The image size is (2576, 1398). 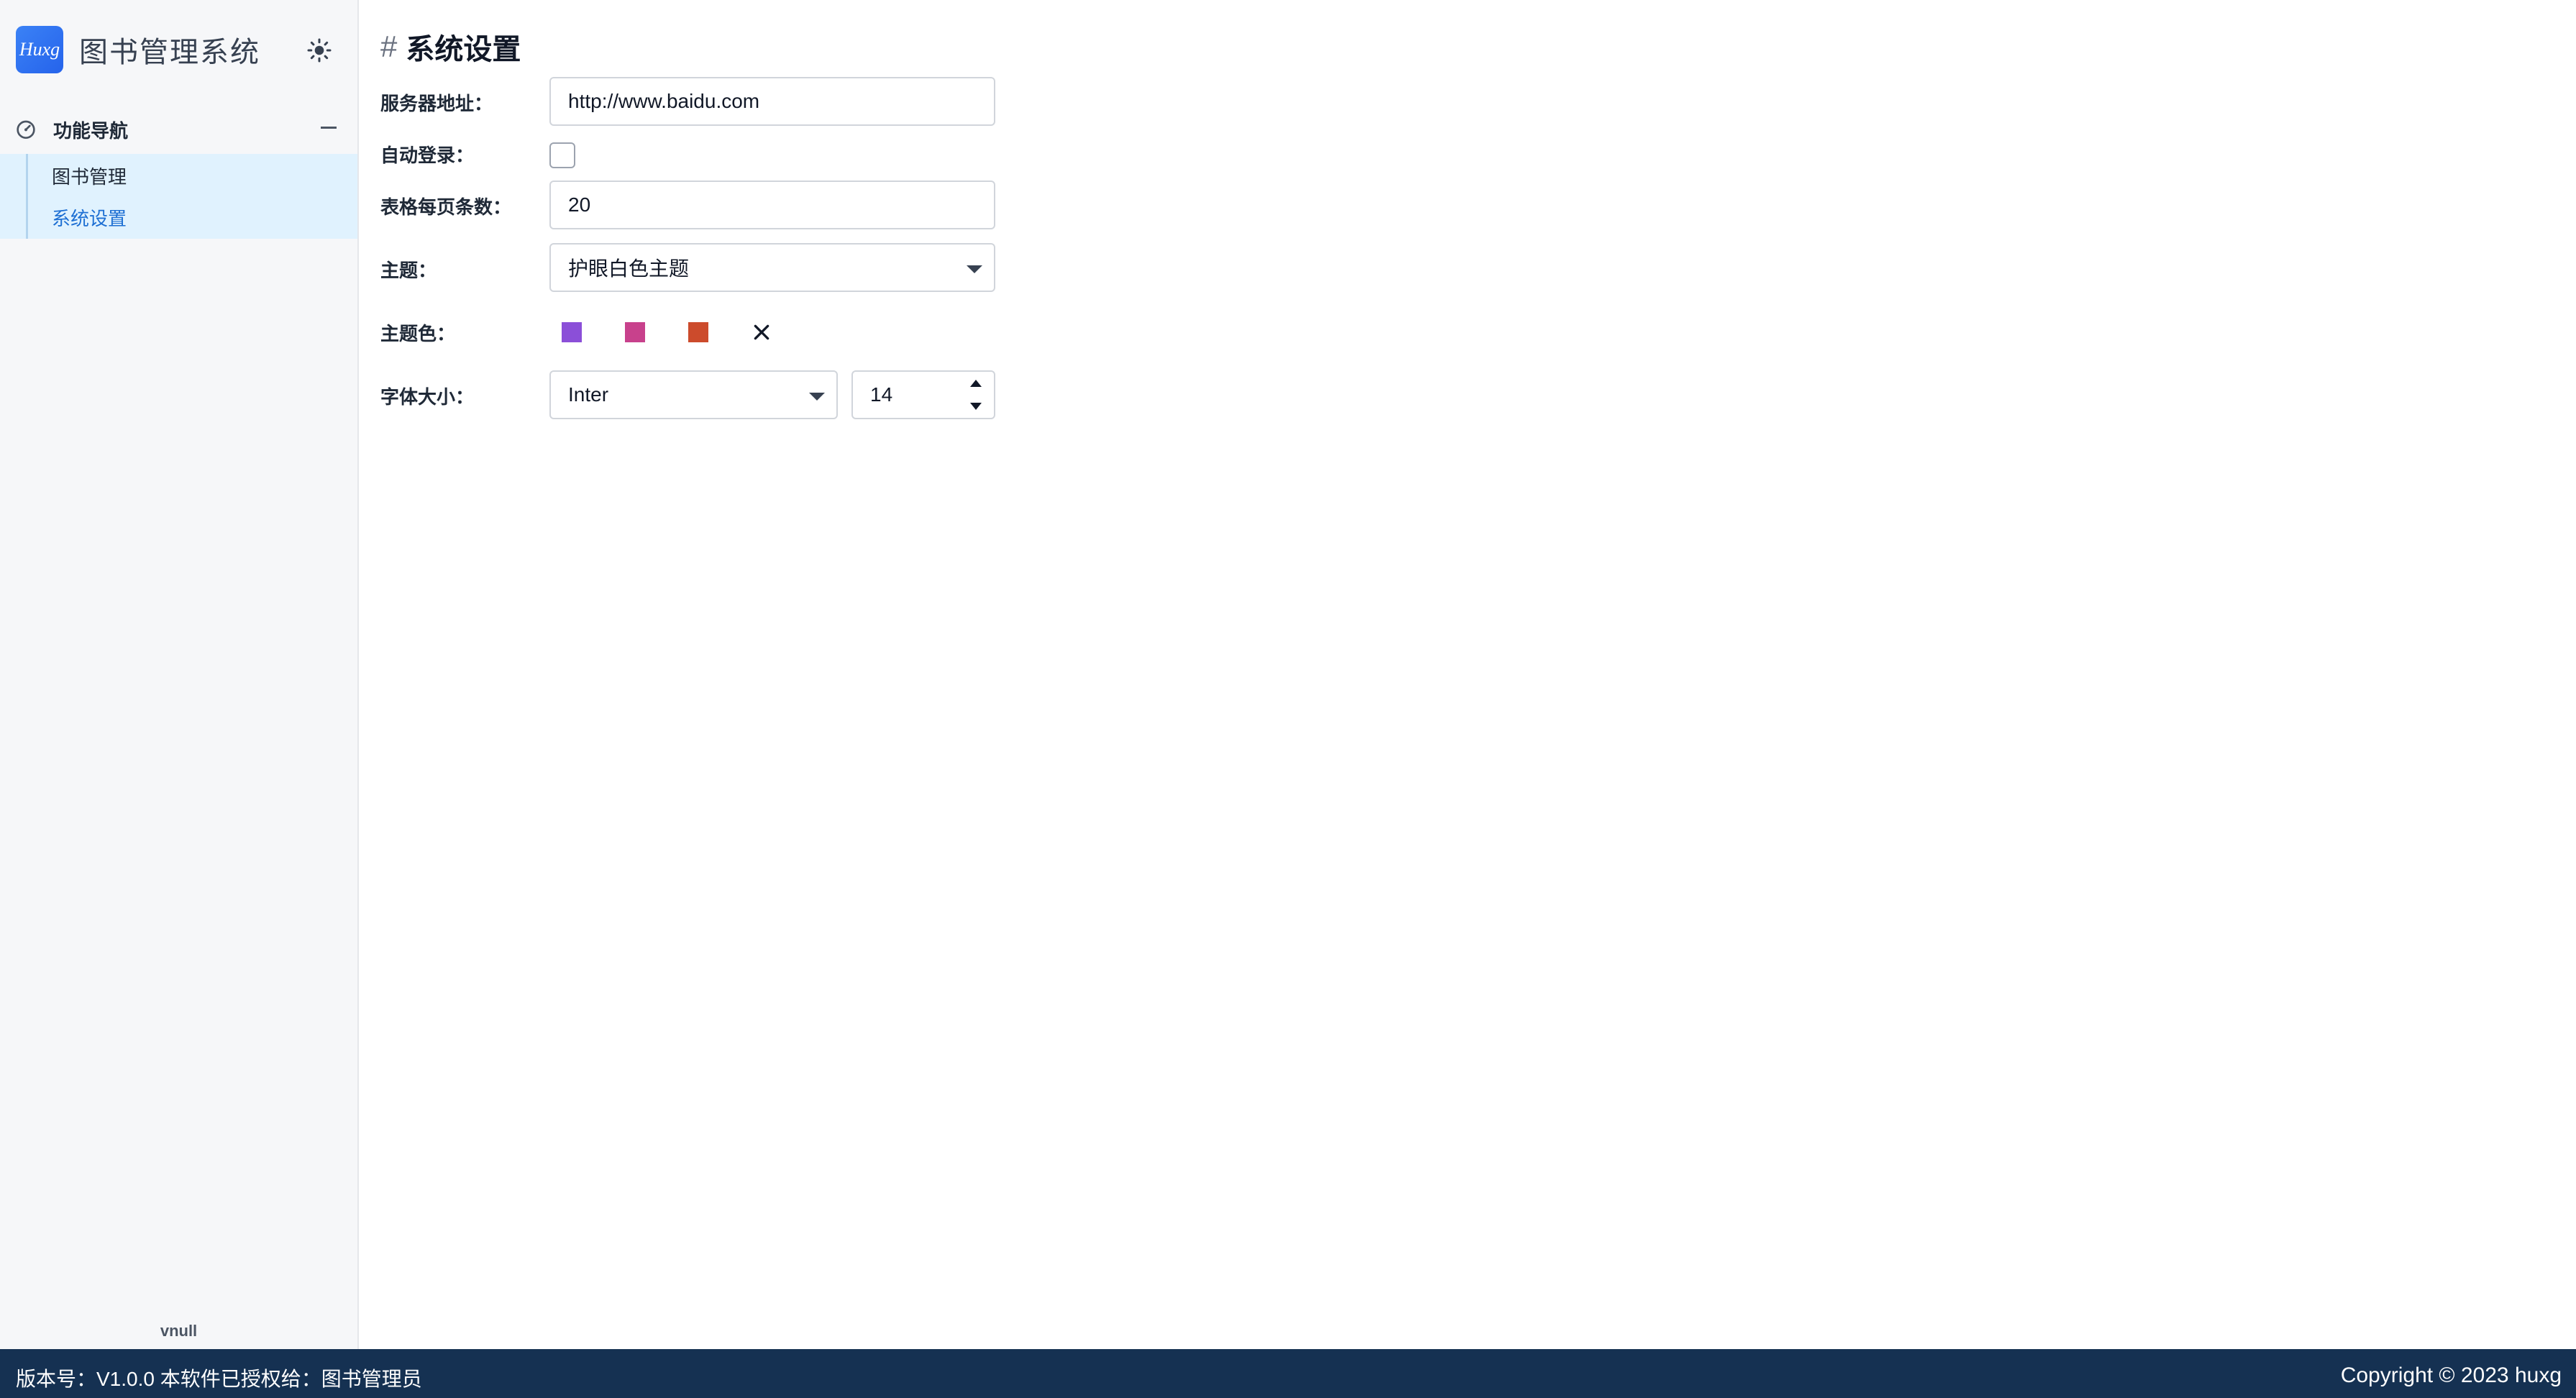 What do you see at coordinates (923, 394) in the screenshot?
I see `font-size-stepper` at bounding box center [923, 394].